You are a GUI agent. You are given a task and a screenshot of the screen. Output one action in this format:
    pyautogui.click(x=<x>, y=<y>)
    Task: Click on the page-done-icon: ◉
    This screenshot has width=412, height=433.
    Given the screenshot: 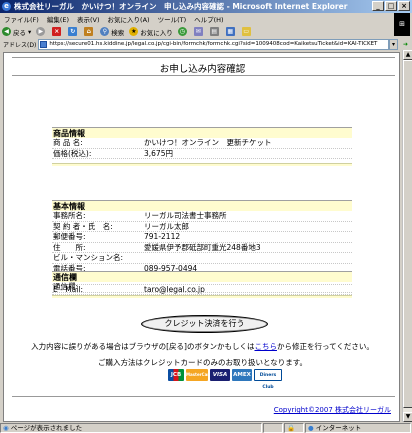 What is the action you would take?
    pyautogui.click(x=6, y=427)
    